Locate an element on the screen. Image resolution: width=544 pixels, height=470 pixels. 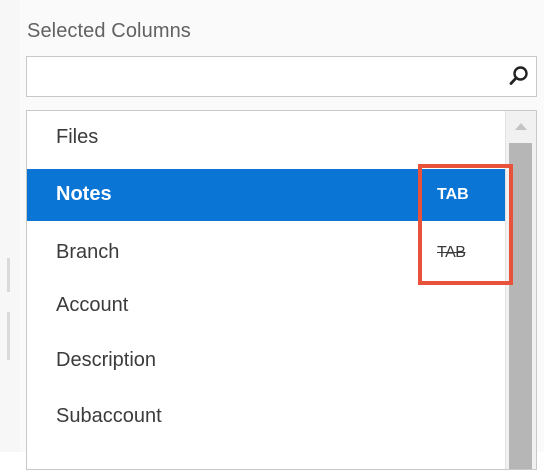
list-scrollbar is located at coordinates (520, 290).